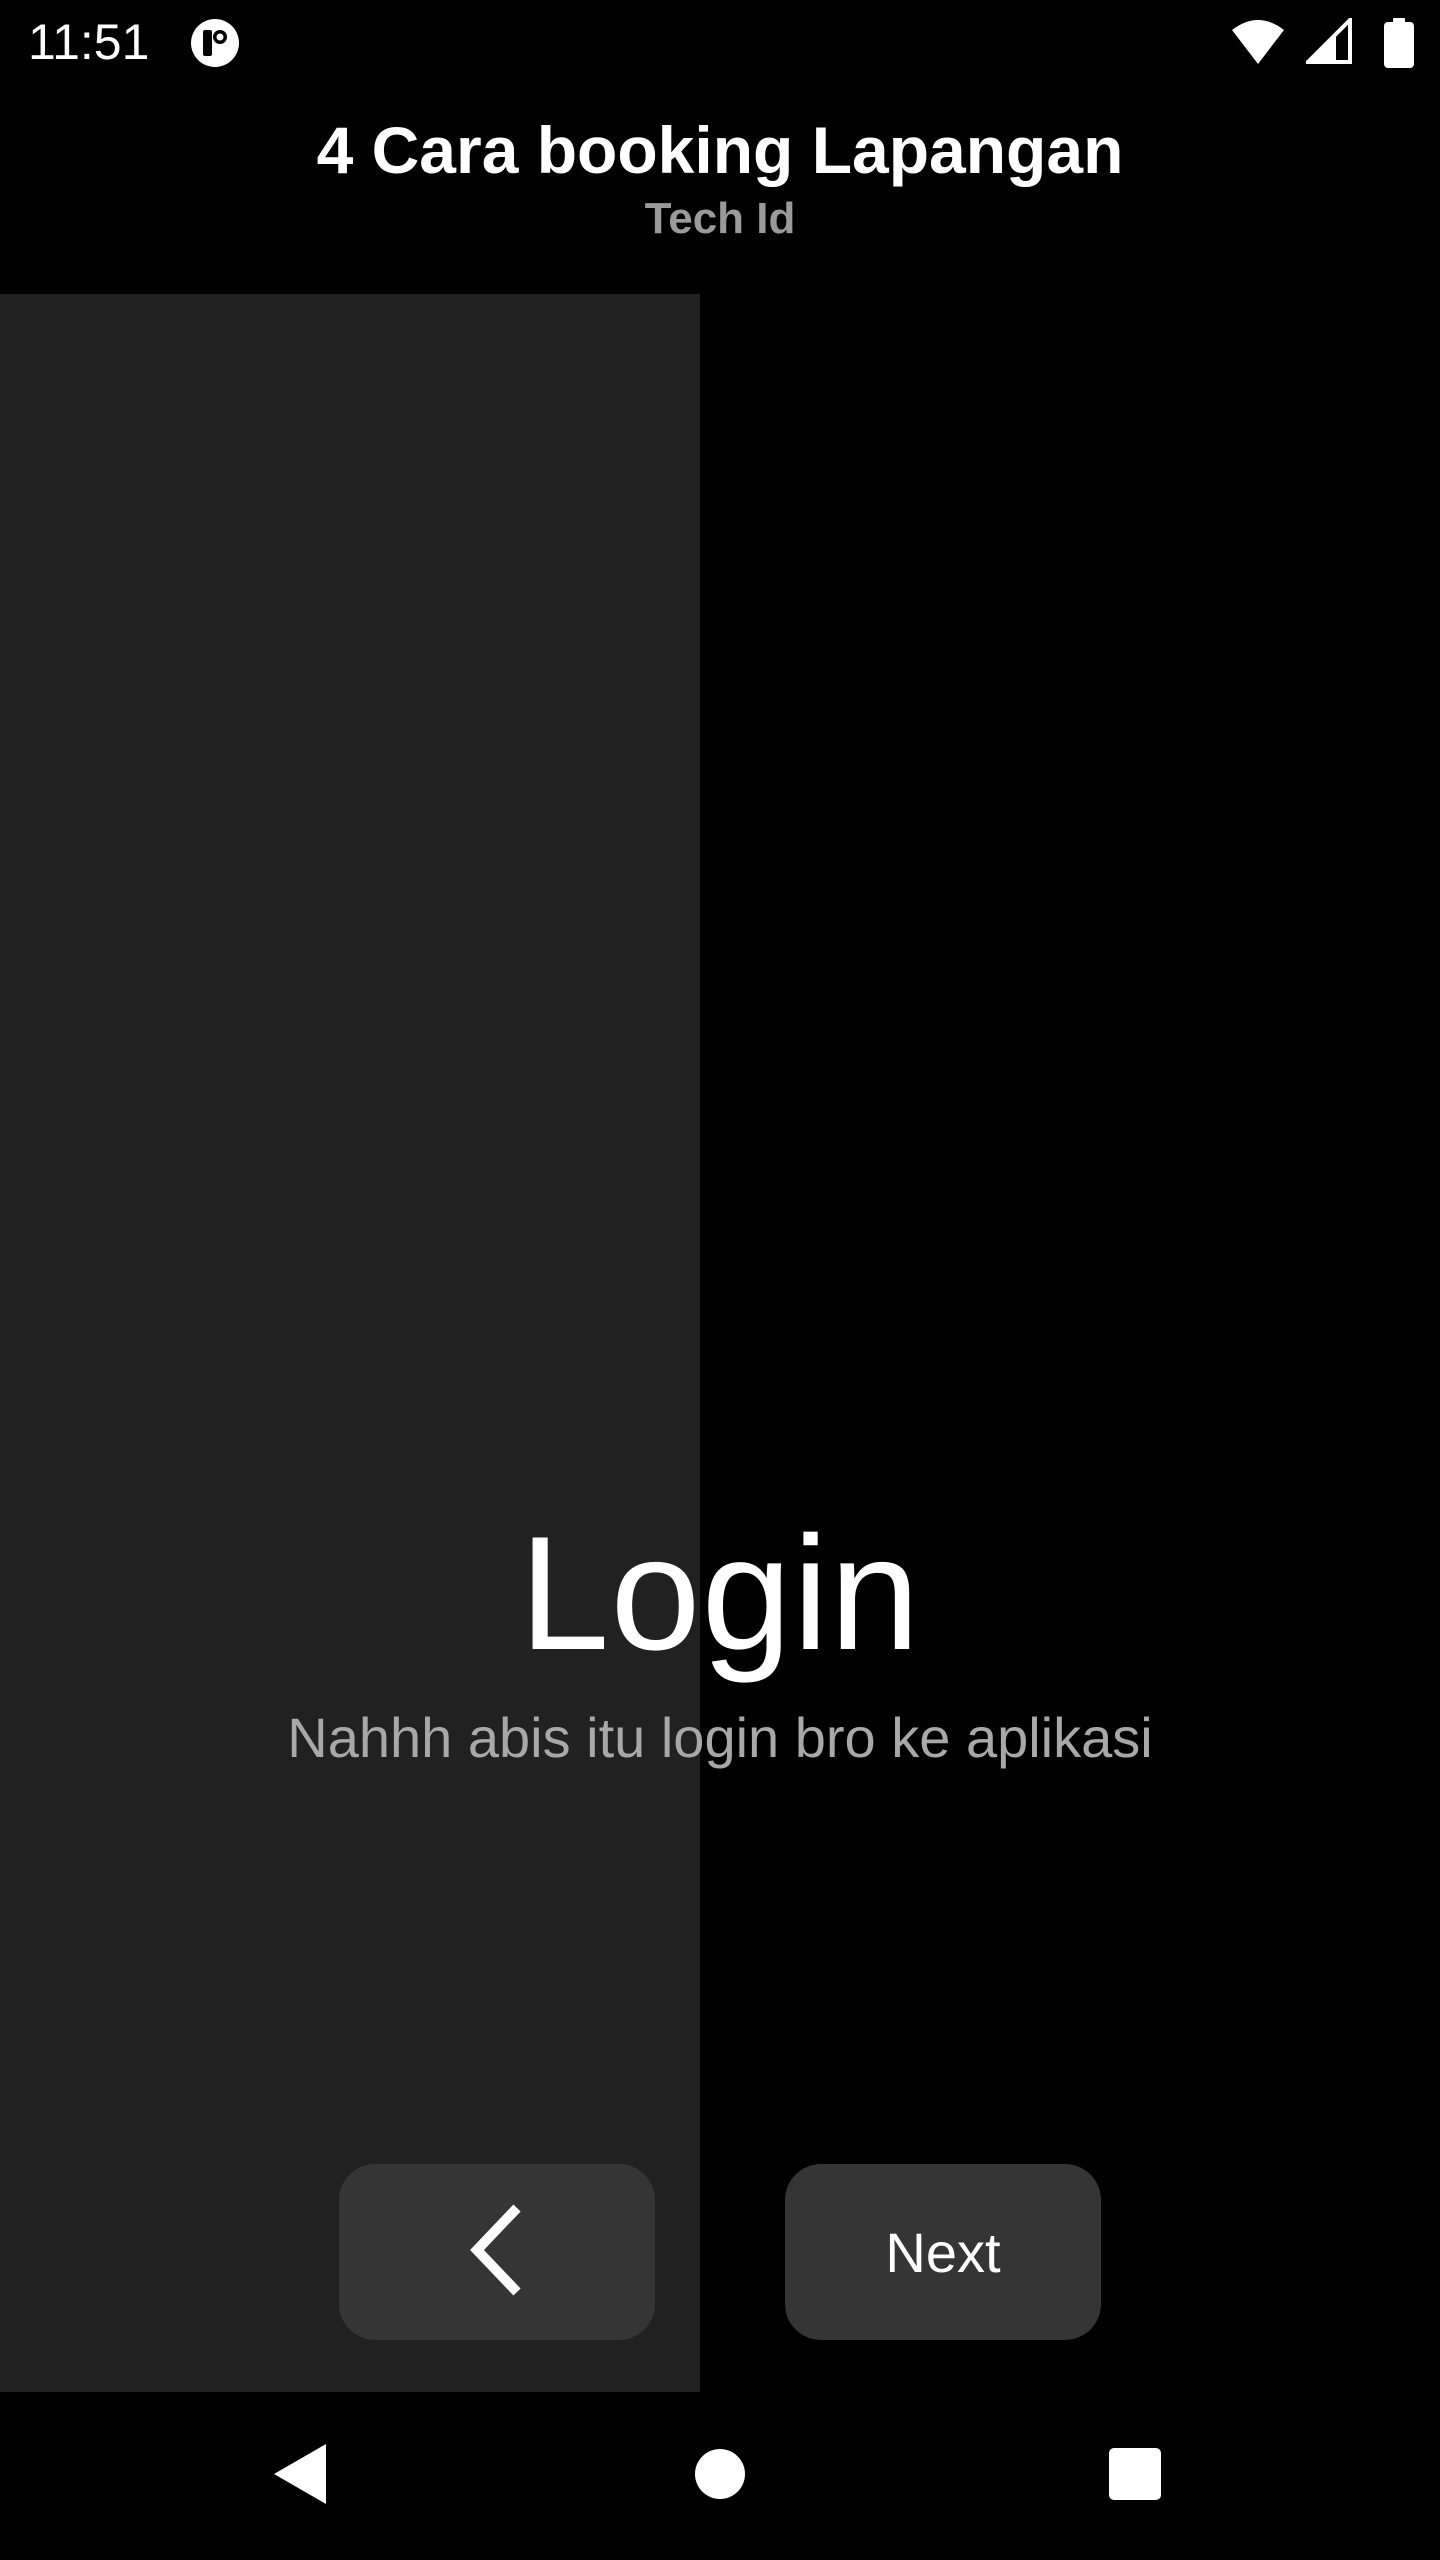 This screenshot has width=1440, height=2560. What do you see at coordinates (89, 42) in the screenshot?
I see `status-time: 11:51` at bounding box center [89, 42].